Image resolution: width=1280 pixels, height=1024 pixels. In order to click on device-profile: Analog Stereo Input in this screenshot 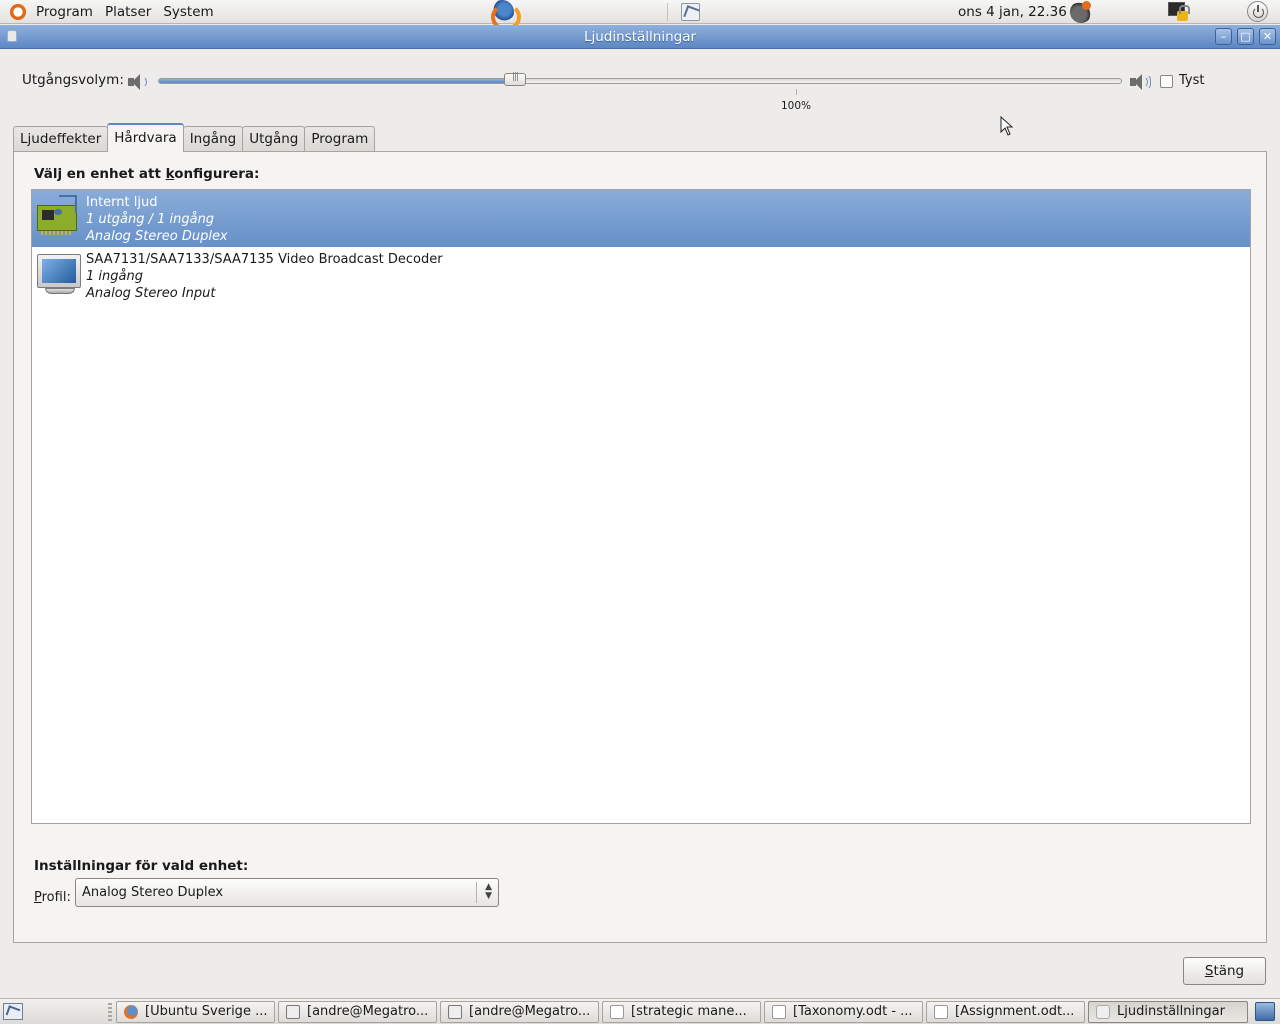, I will do `click(151, 293)`.